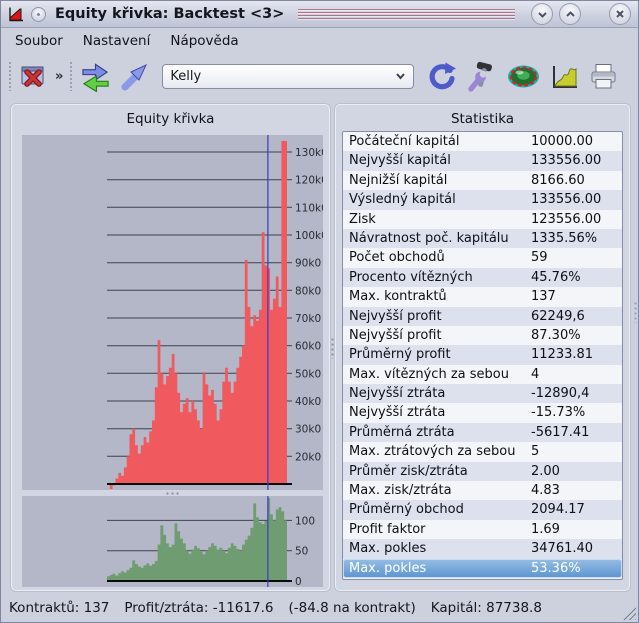 The height and width of the screenshot is (623, 639). I want to click on stats-value: -12890,4, so click(560, 394).